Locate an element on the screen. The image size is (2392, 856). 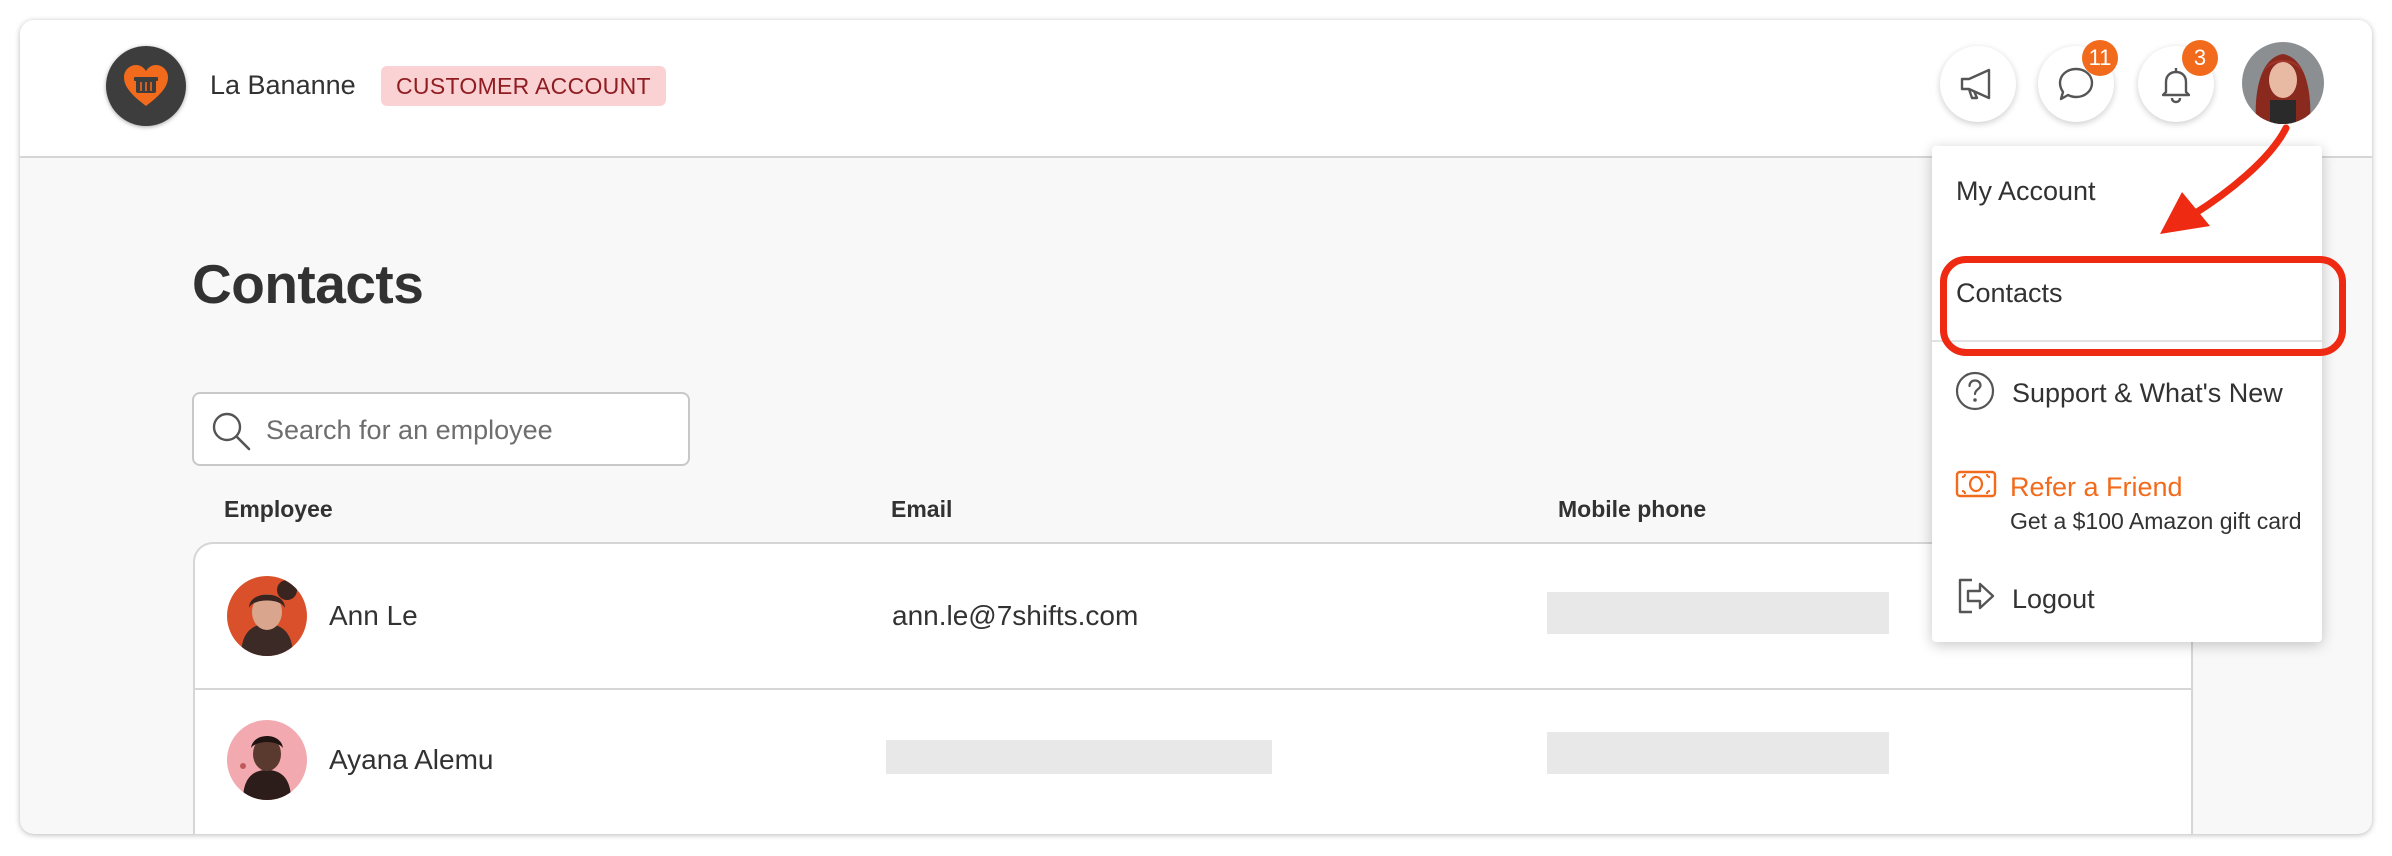
email-redacted is located at coordinates (1079, 757).